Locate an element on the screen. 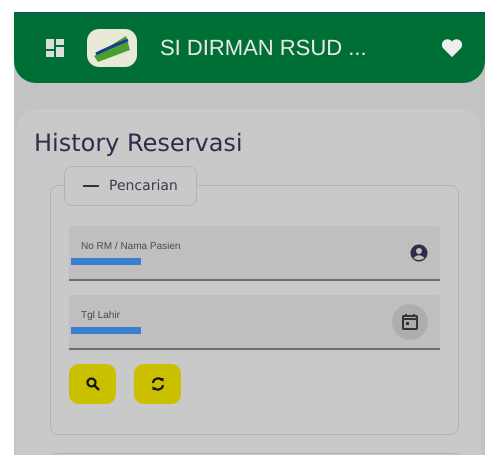  field-label: No RM / Nama Pasien is located at coordinates (131, 246).